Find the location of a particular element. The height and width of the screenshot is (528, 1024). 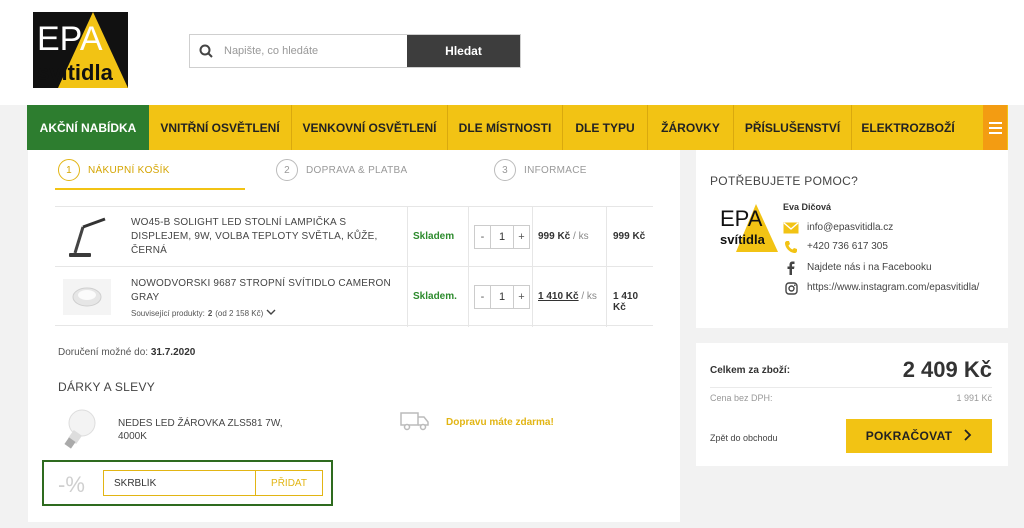

continue-button: POKRAČOVAT is located at coordinates (919, 436).